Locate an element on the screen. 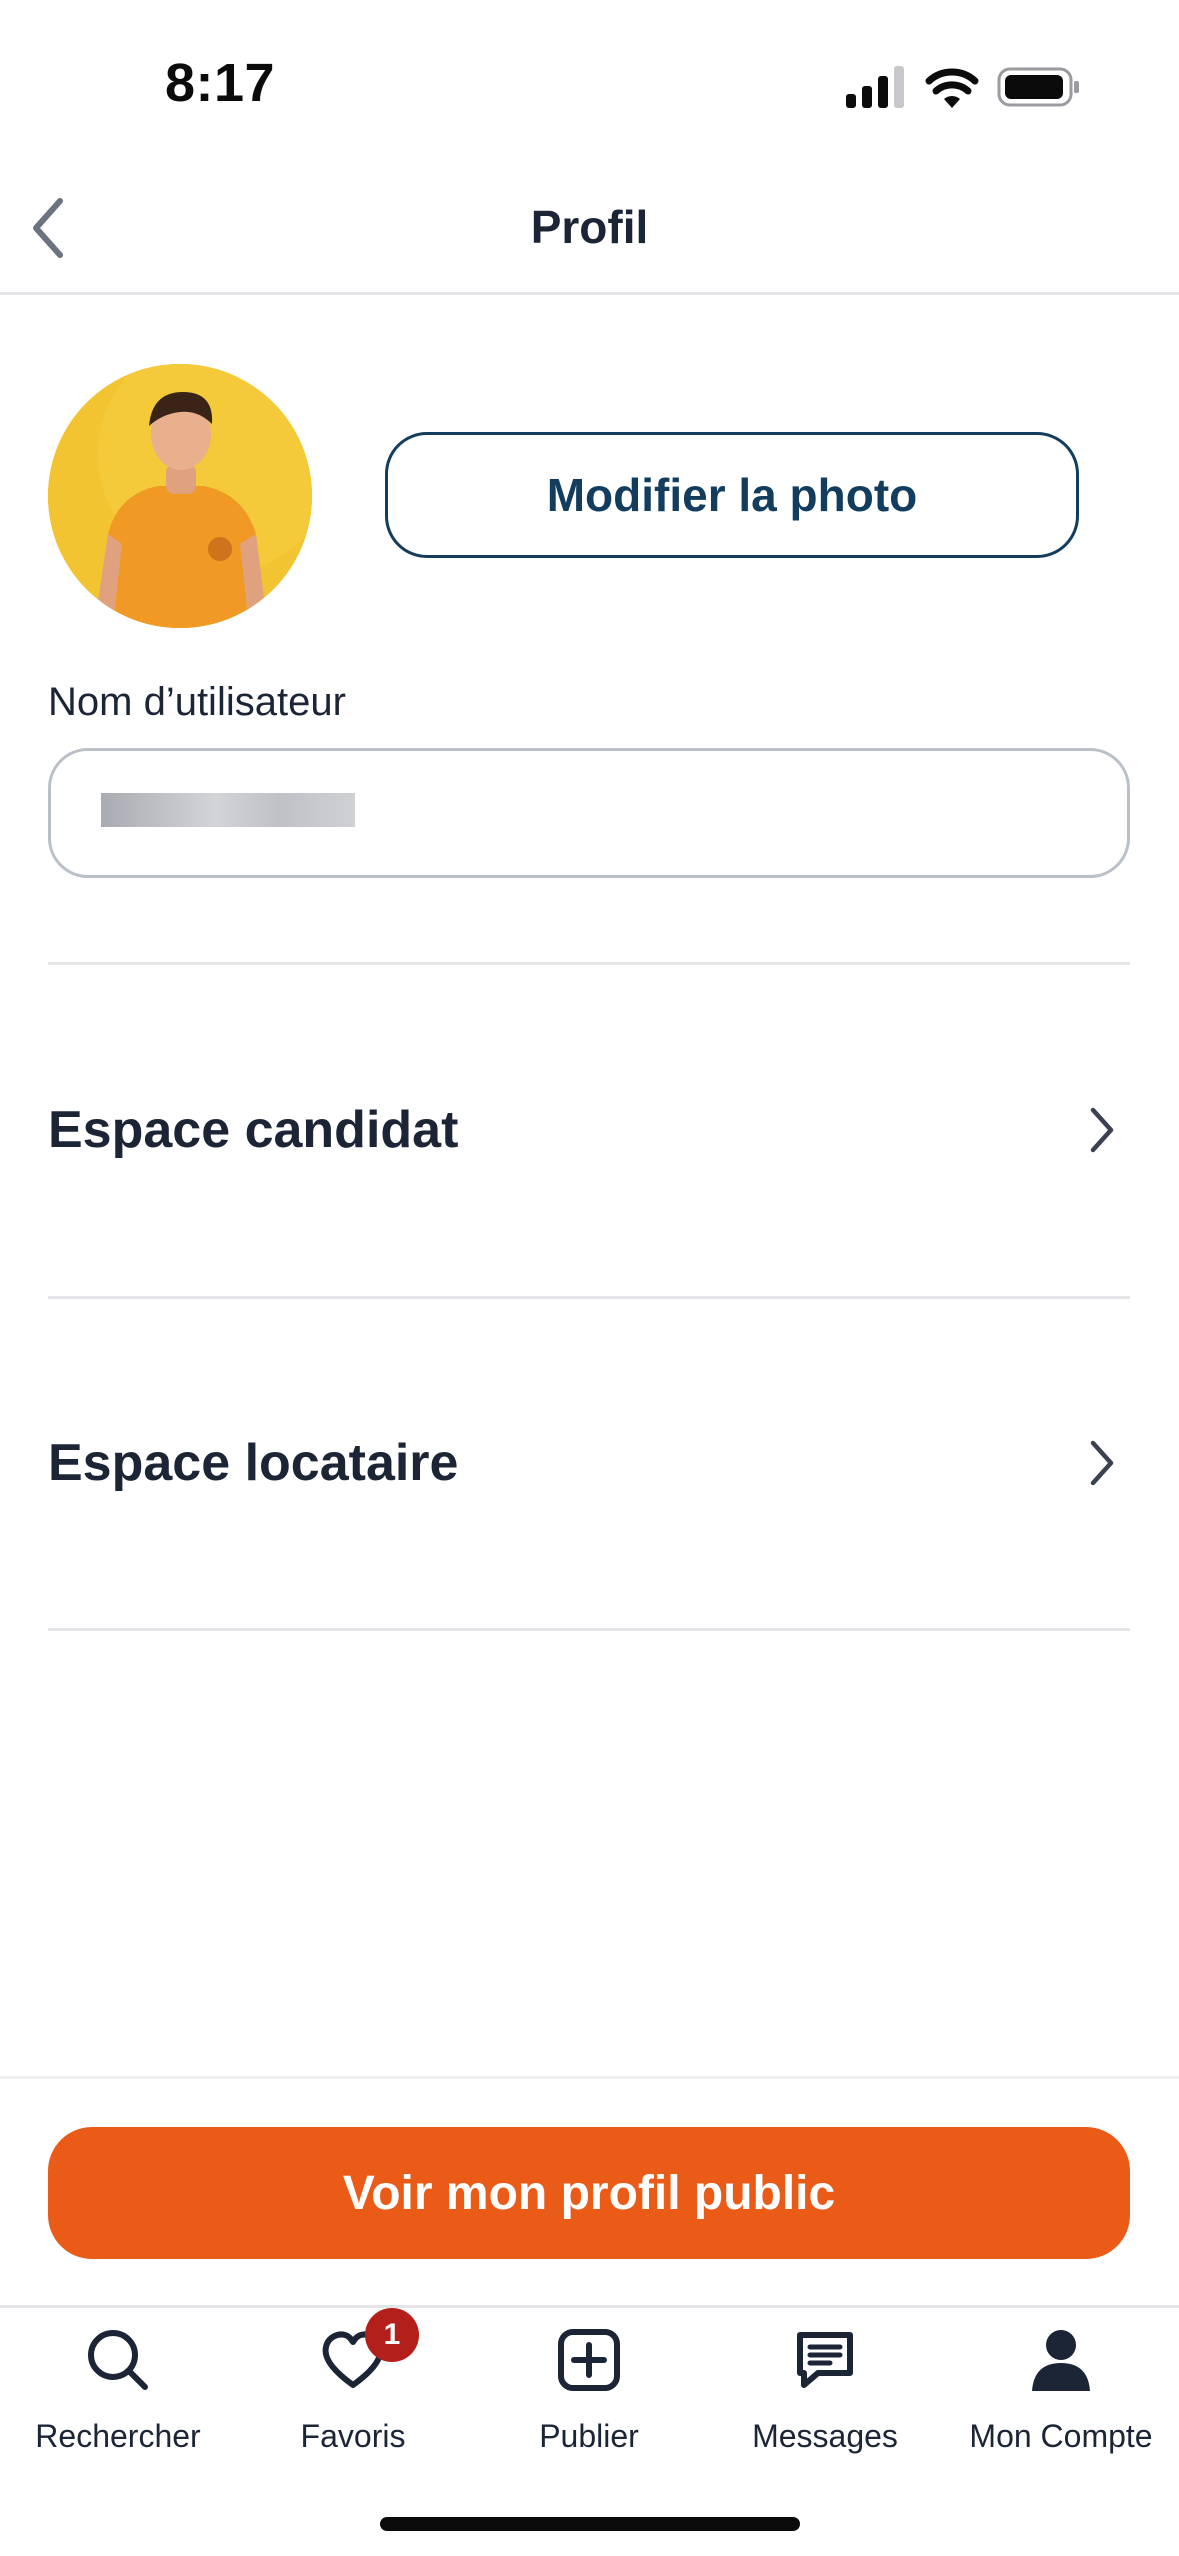  heart-icon: 1 is located at coordinates (366, 2354).